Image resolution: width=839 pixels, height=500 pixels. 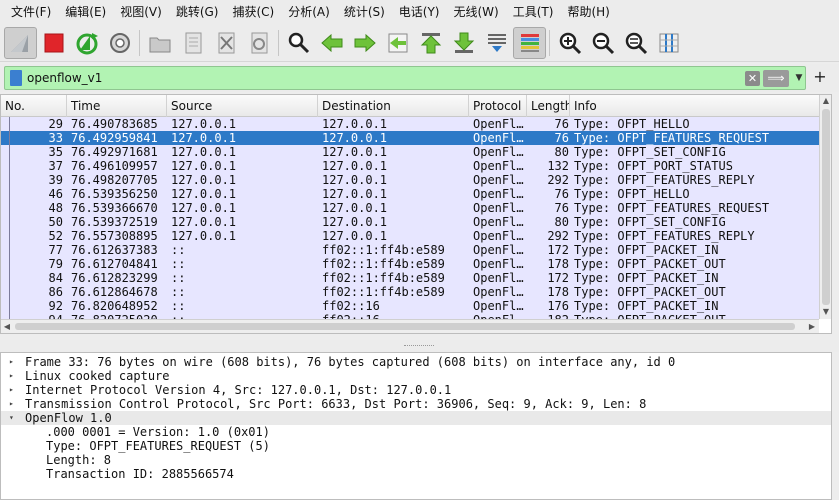 I want to click on save-file-icon, so click(x=193, y=42).